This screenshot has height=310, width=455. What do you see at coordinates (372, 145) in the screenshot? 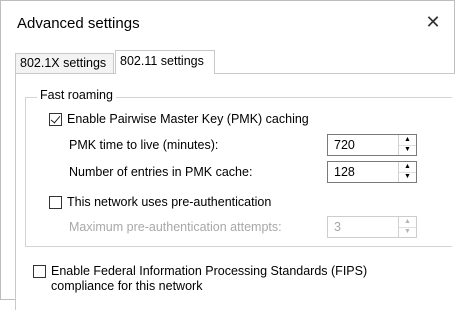
I see `pmk-ttl-spinbox: 720 ▲ ▼` at bounding box center [372, 145].